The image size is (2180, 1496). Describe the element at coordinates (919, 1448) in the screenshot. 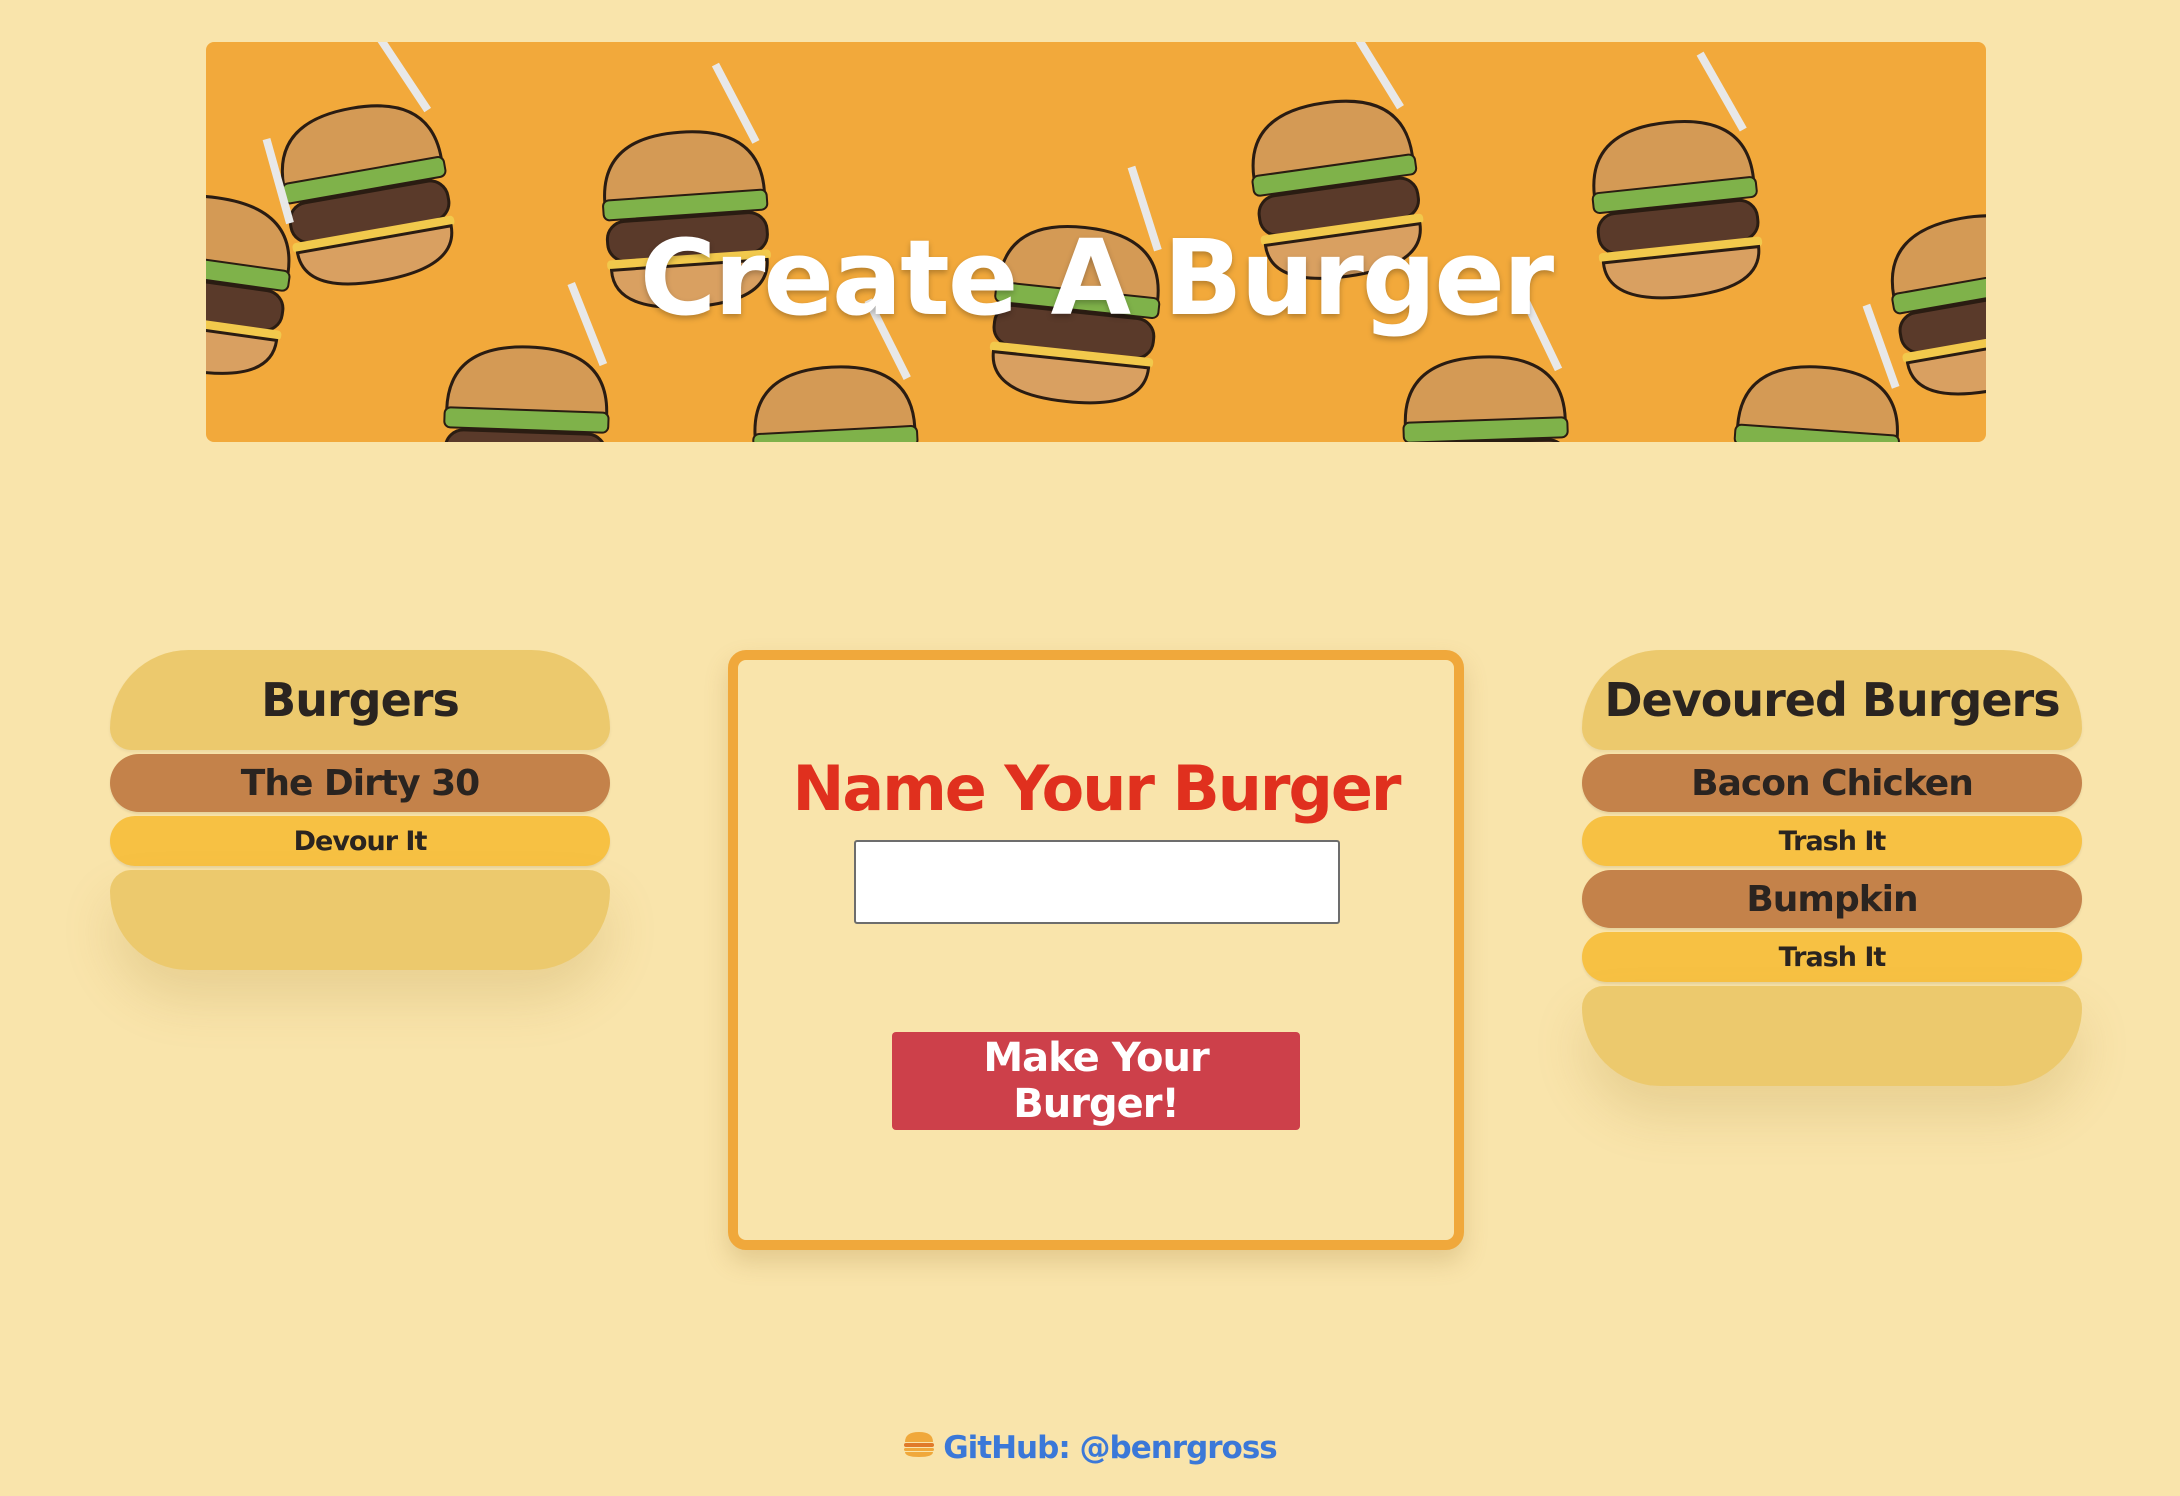

I see `burger-icon` at that location.